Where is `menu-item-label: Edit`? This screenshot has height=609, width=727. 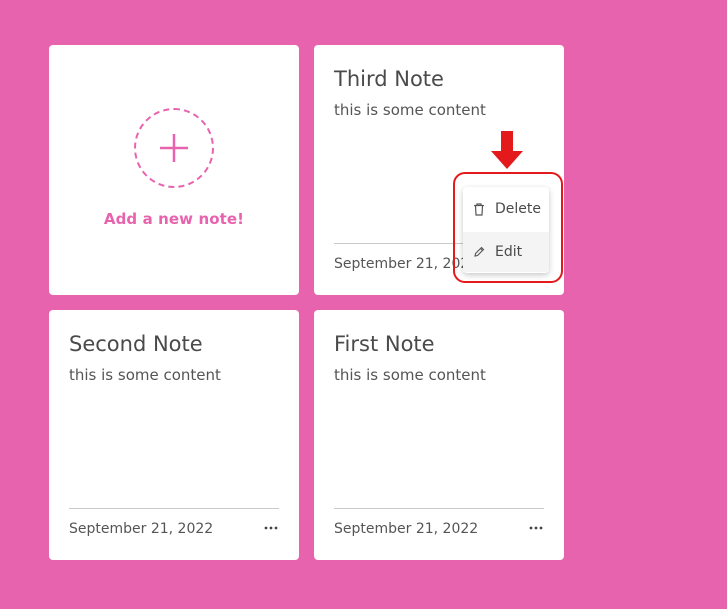
menu-item-label: Edit is located at coordinates (509, 252).